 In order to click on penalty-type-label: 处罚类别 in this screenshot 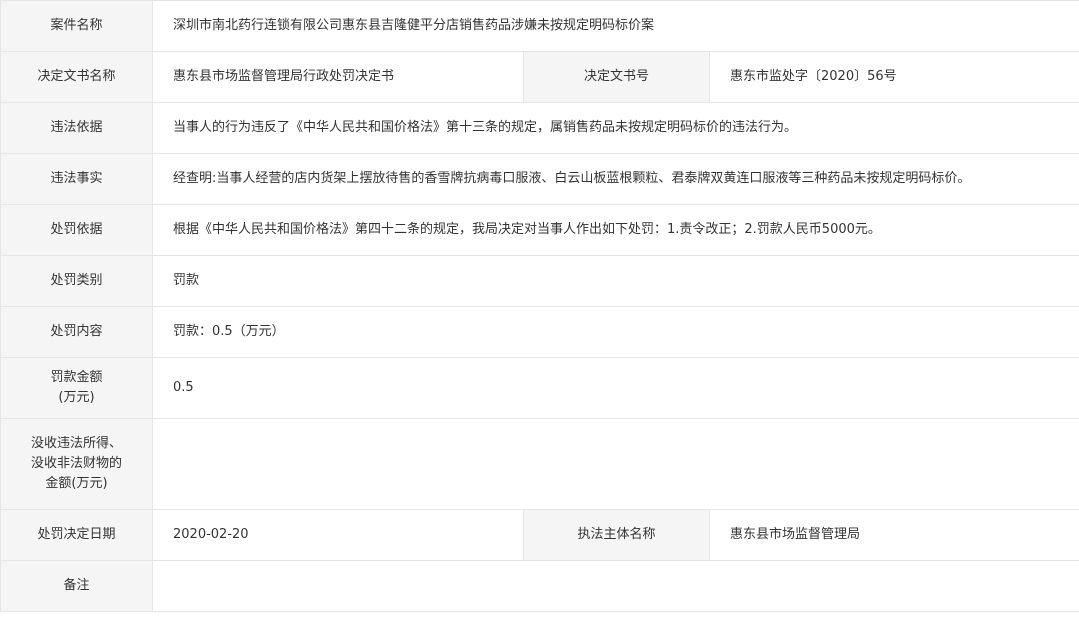, I will do `click(76, 281)`.